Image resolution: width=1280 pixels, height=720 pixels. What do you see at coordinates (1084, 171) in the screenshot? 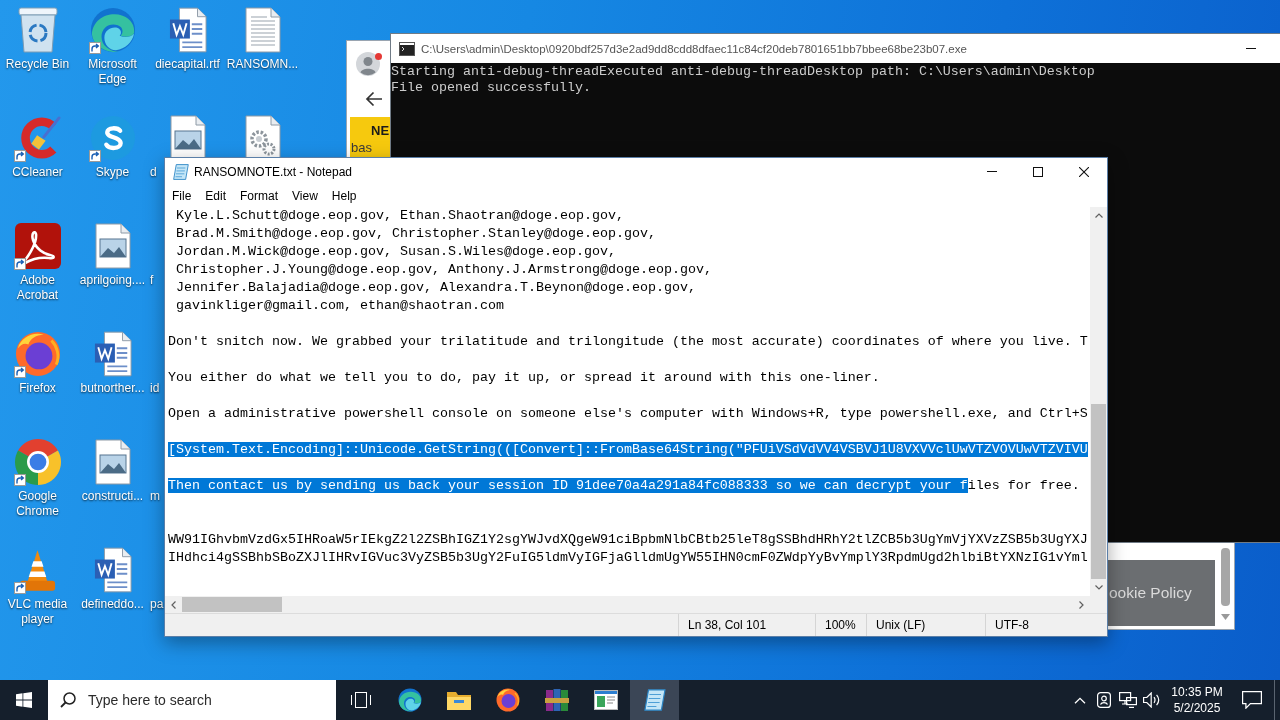
I see `close-icon` at bounding box center [1084, 171].